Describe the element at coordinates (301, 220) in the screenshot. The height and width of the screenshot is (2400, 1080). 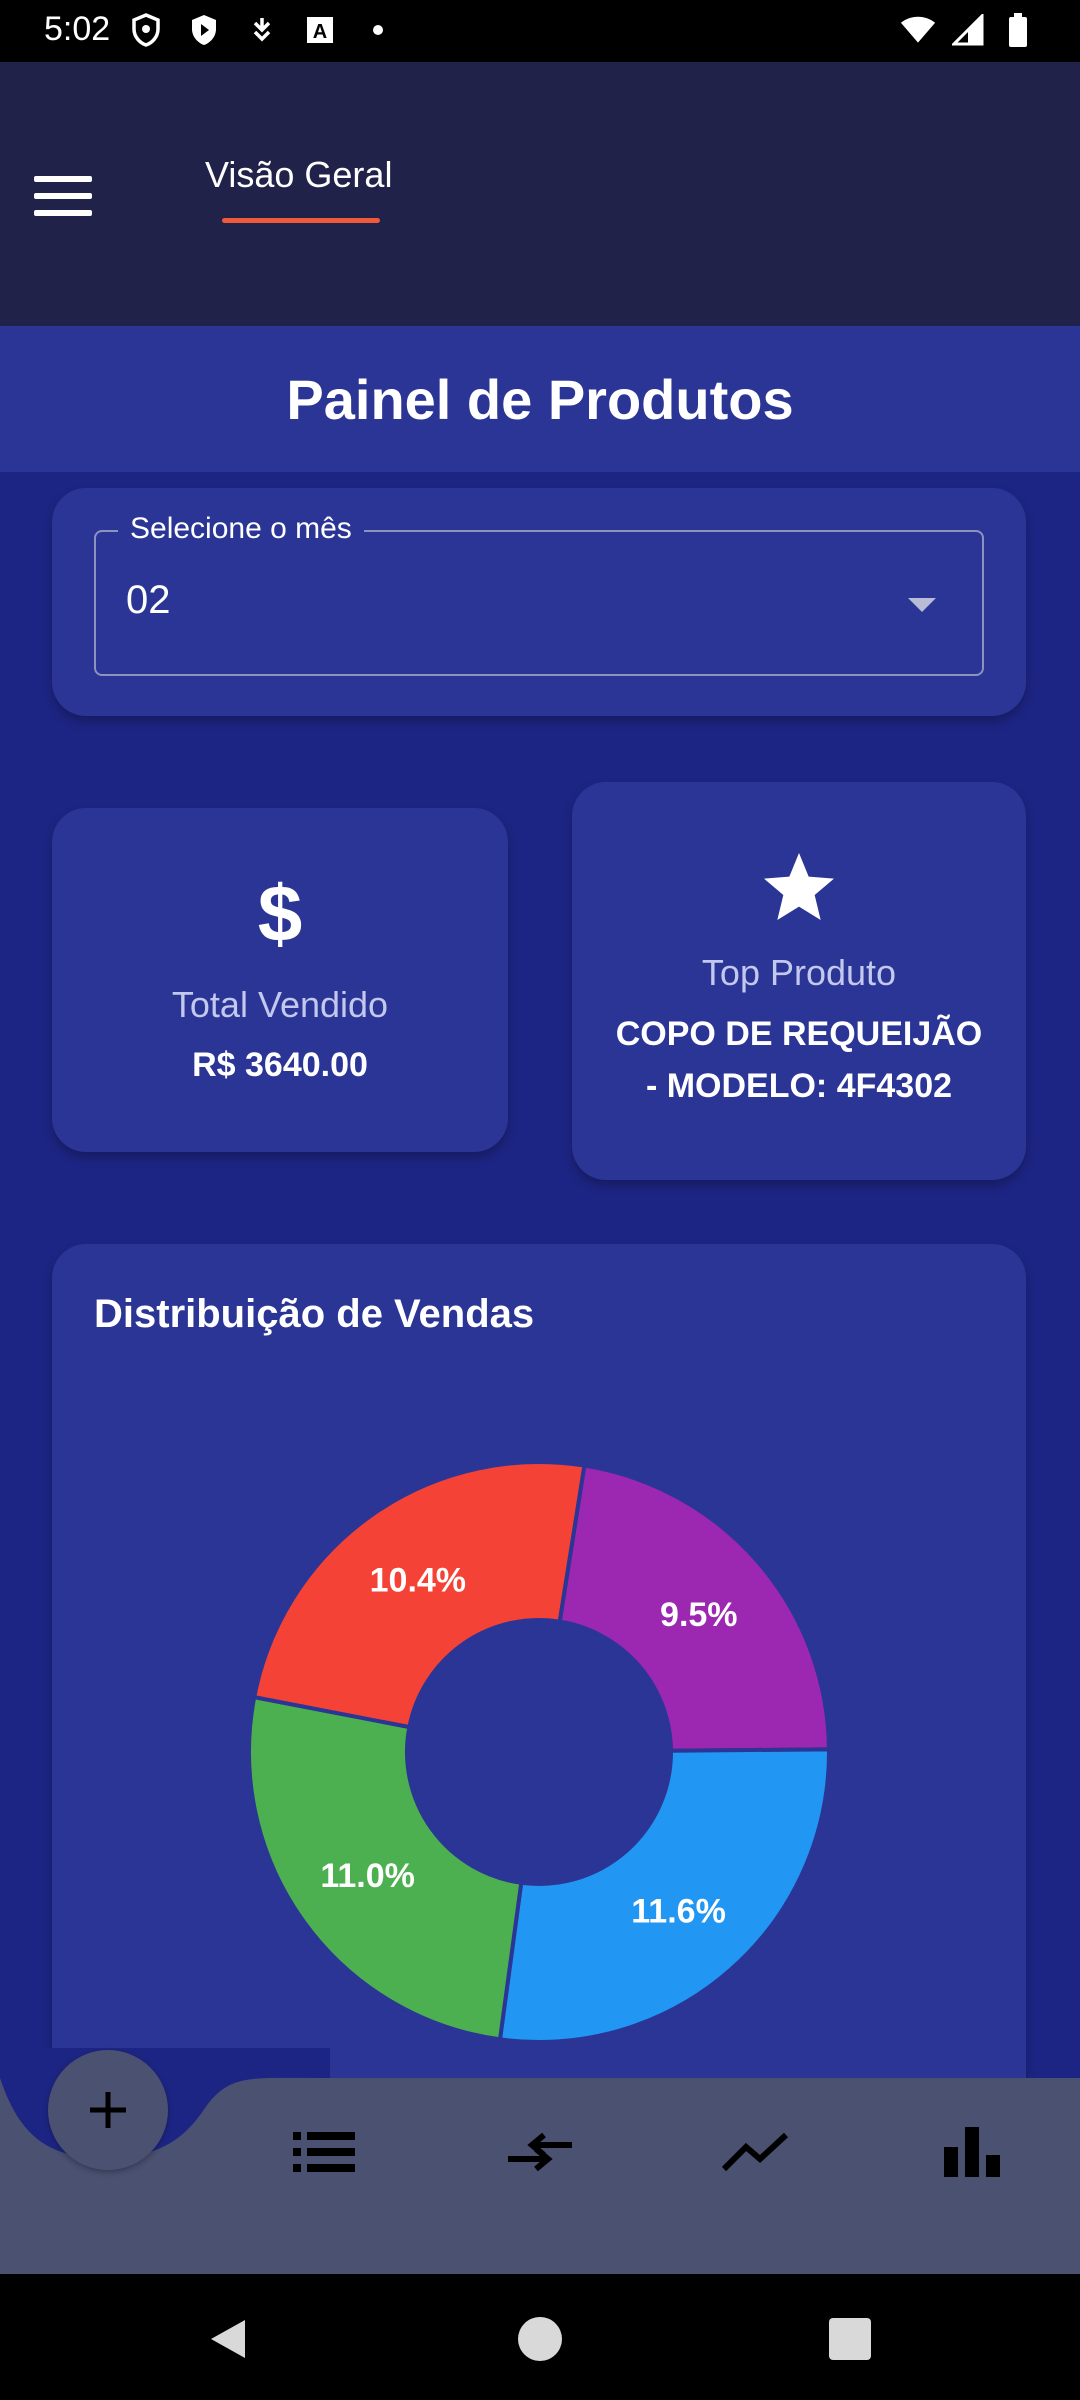
I see `tab-indicator` at that location.